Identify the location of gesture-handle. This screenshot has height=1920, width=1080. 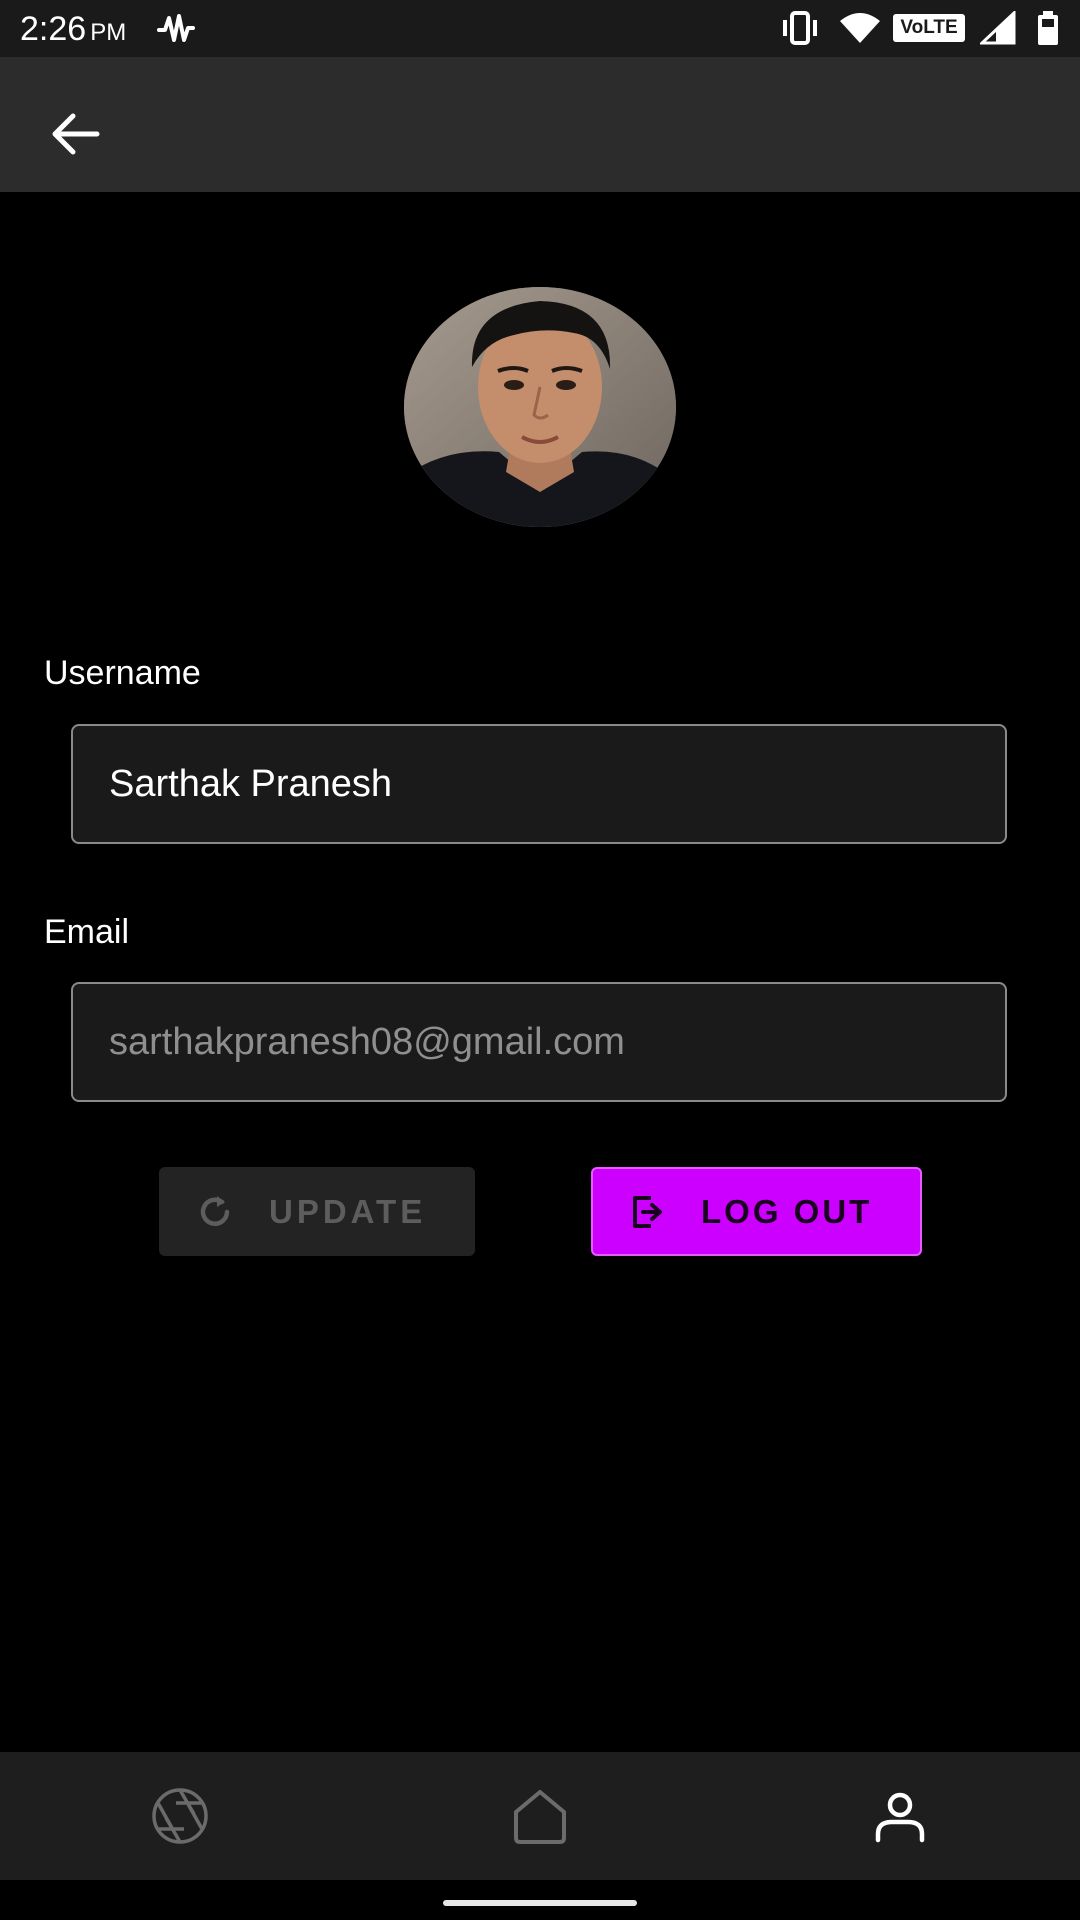
(540, 1903).